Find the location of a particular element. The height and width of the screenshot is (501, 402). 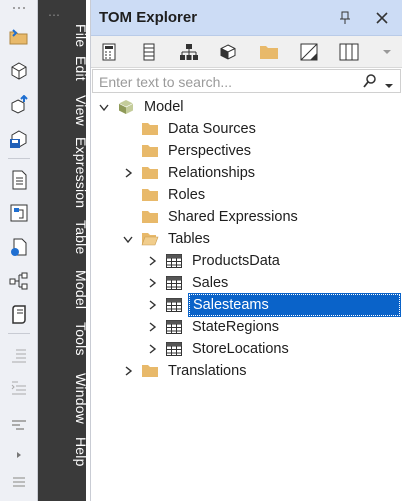

tree-node-label: Tables is located at coordinates (189, 239).